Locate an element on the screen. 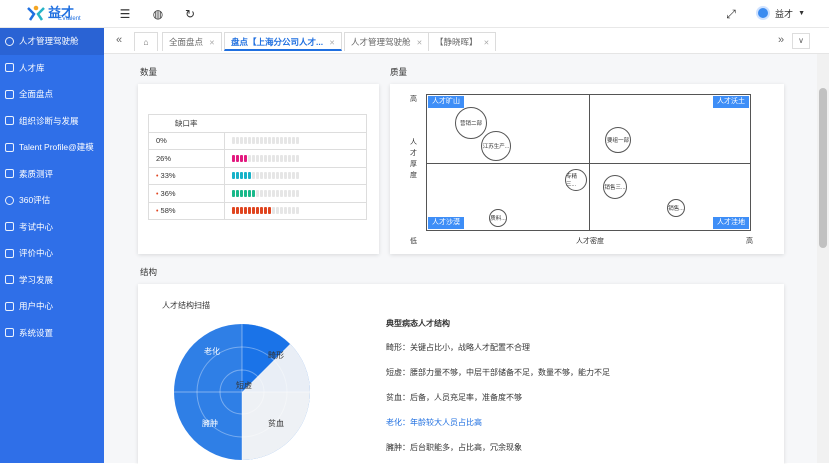  sidebar-item-learning: 学习发展 is located at coordinates (52, 280).